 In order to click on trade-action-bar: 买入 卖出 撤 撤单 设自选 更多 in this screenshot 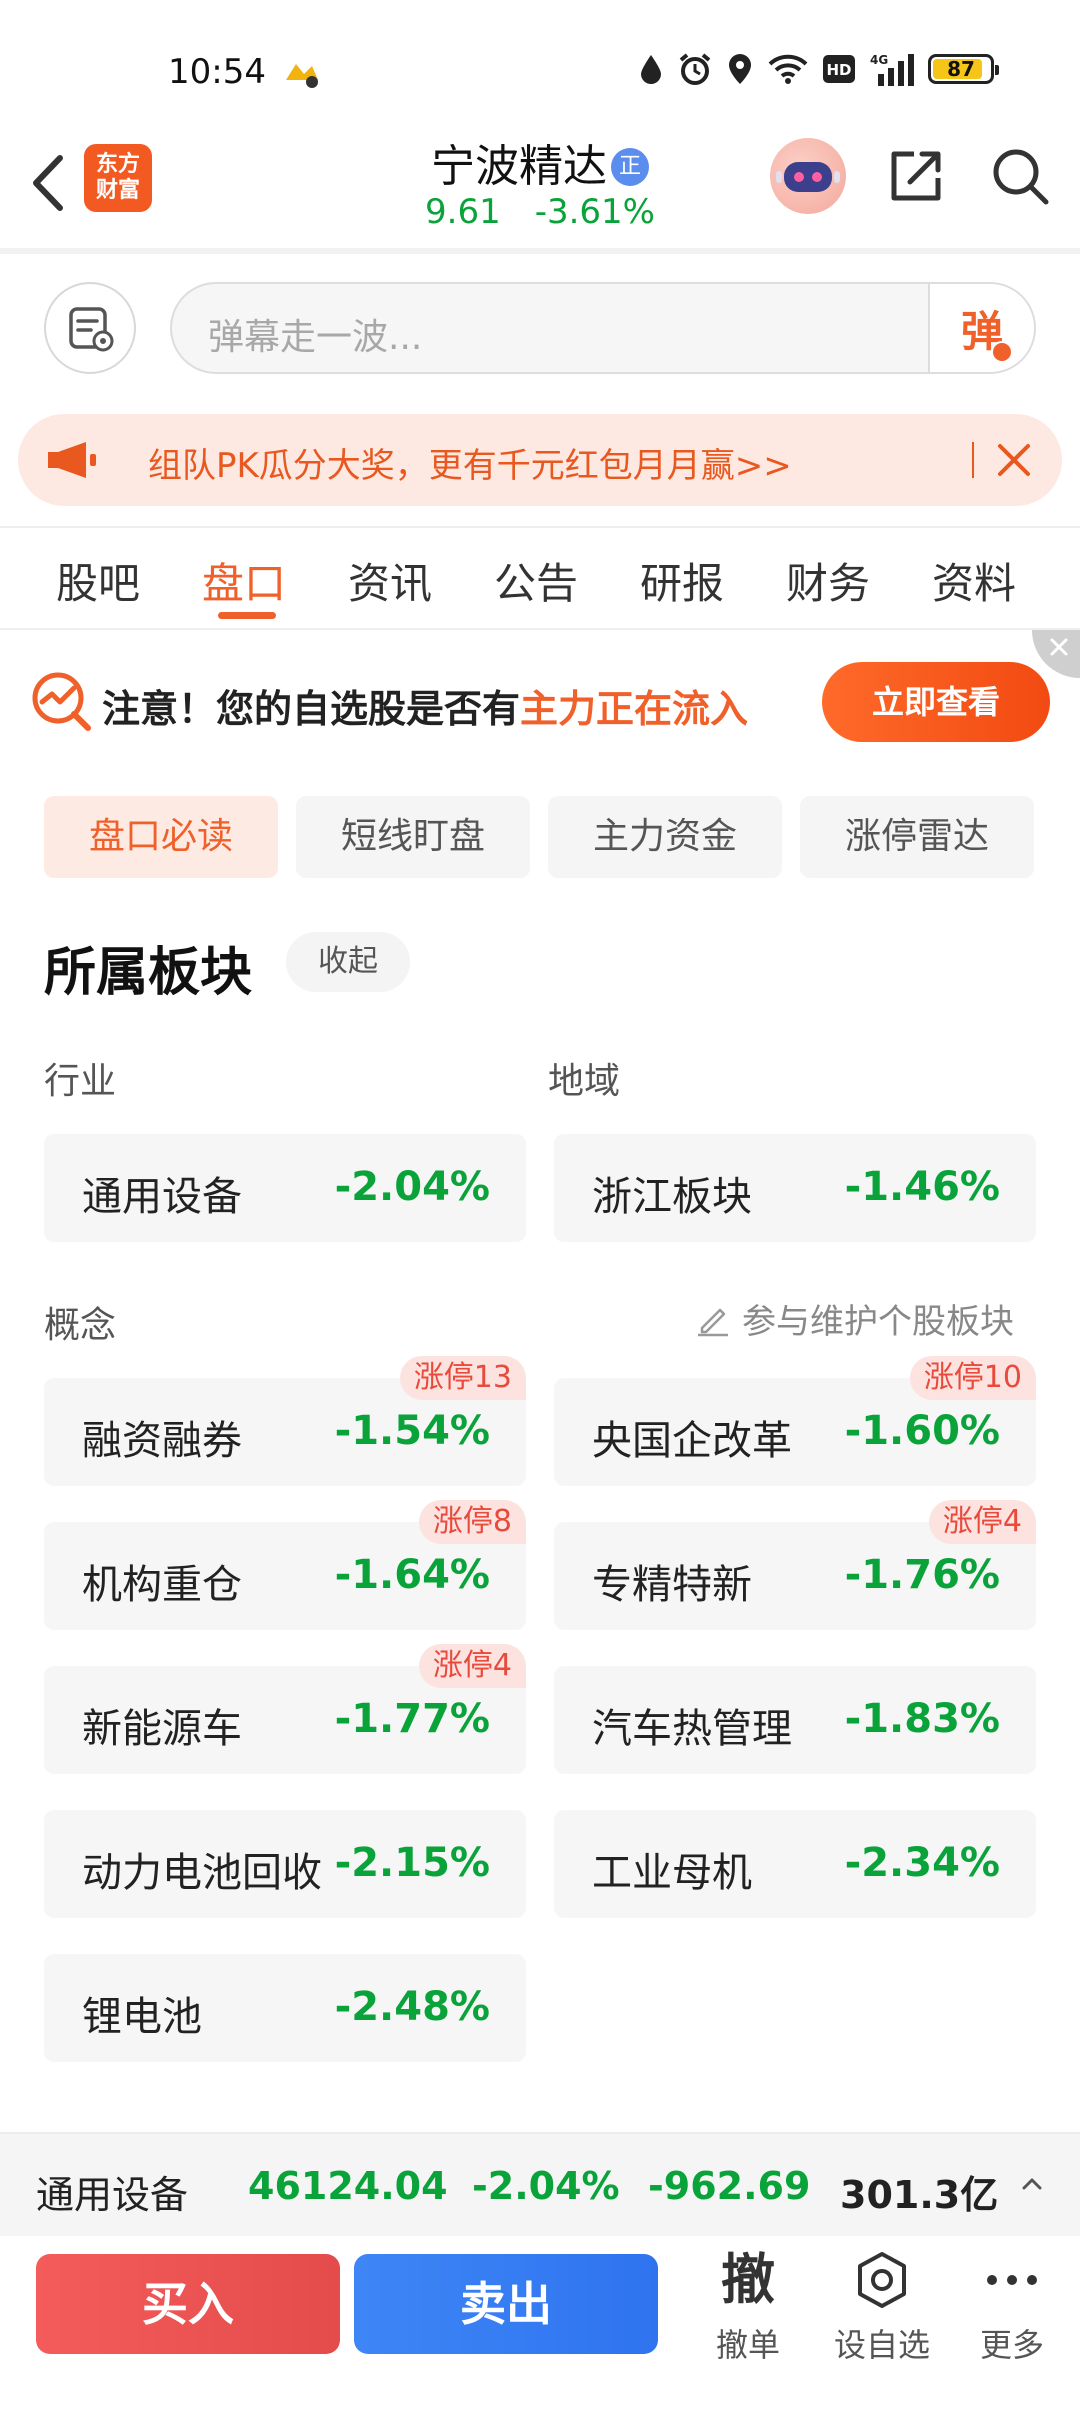, I will do `click(540, 2324)`.